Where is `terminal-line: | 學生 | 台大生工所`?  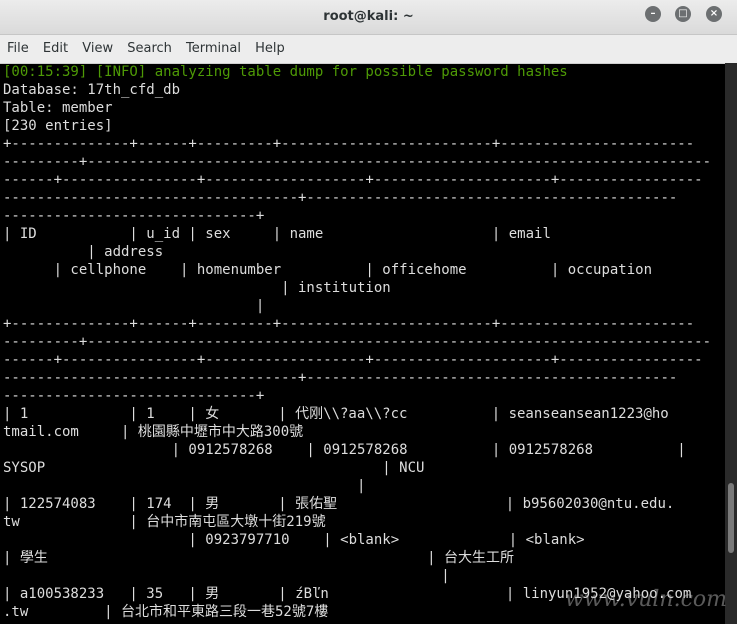
terminal-line: | 學生 | 台大生工所 is located at coordinates (259, 558).